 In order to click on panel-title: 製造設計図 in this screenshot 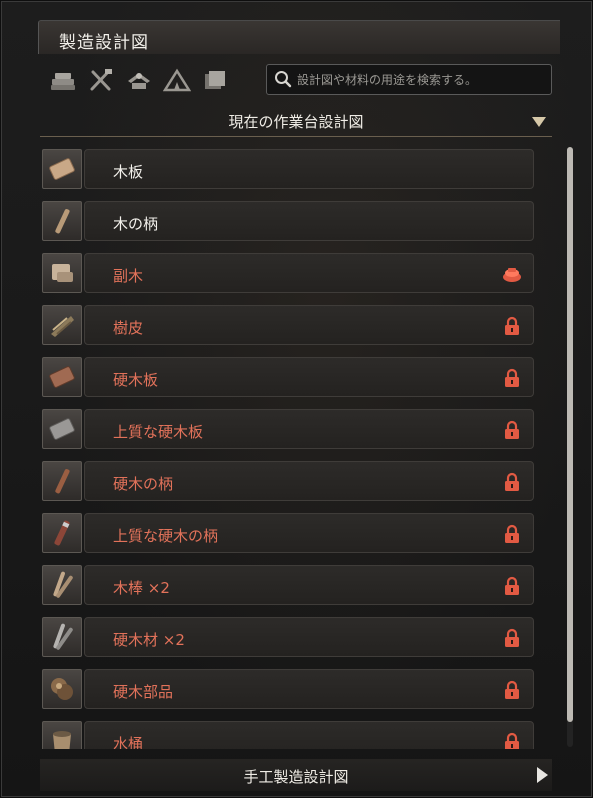, I will do `click(104, 43)`.